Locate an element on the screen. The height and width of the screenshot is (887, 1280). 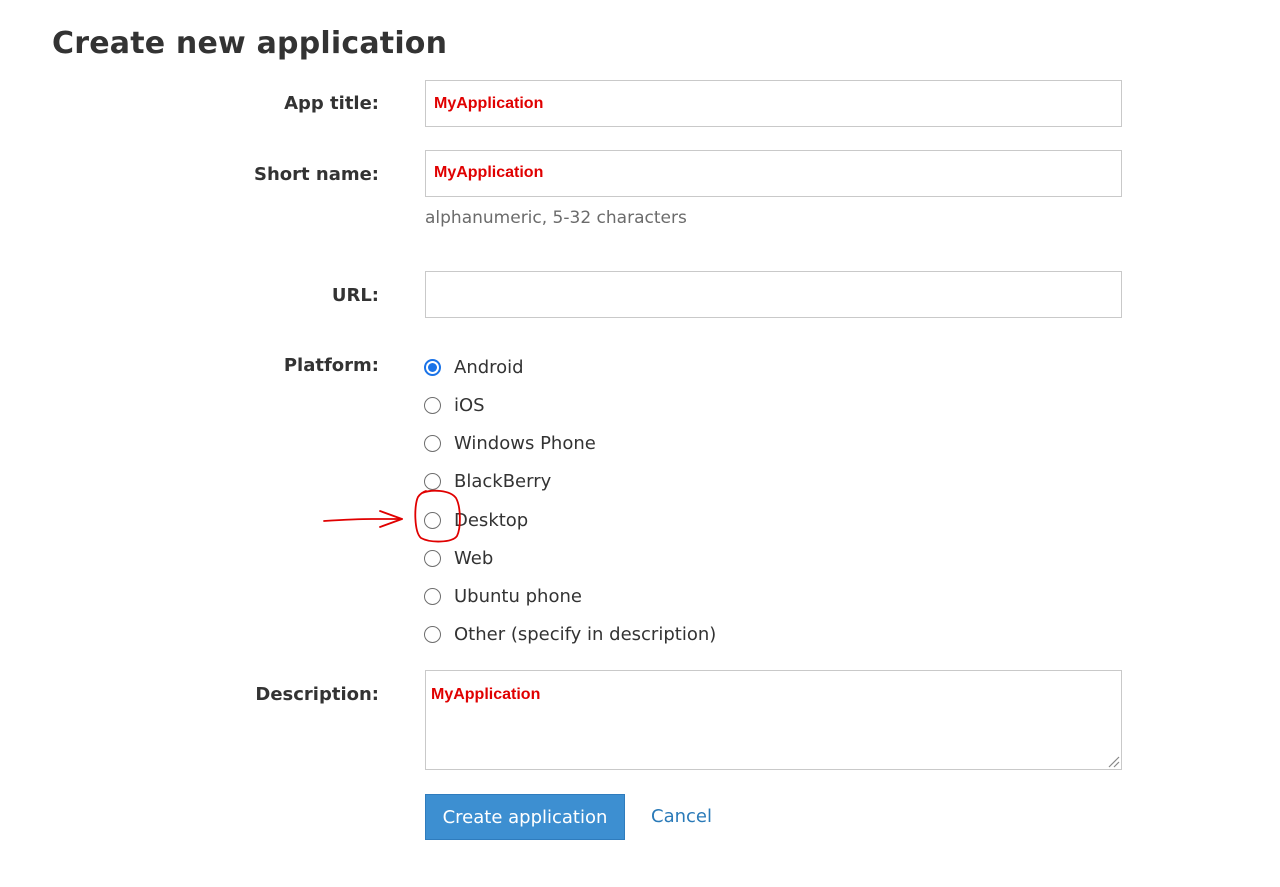
description-textarea: MyApplication is located at coordinates (773, 720).